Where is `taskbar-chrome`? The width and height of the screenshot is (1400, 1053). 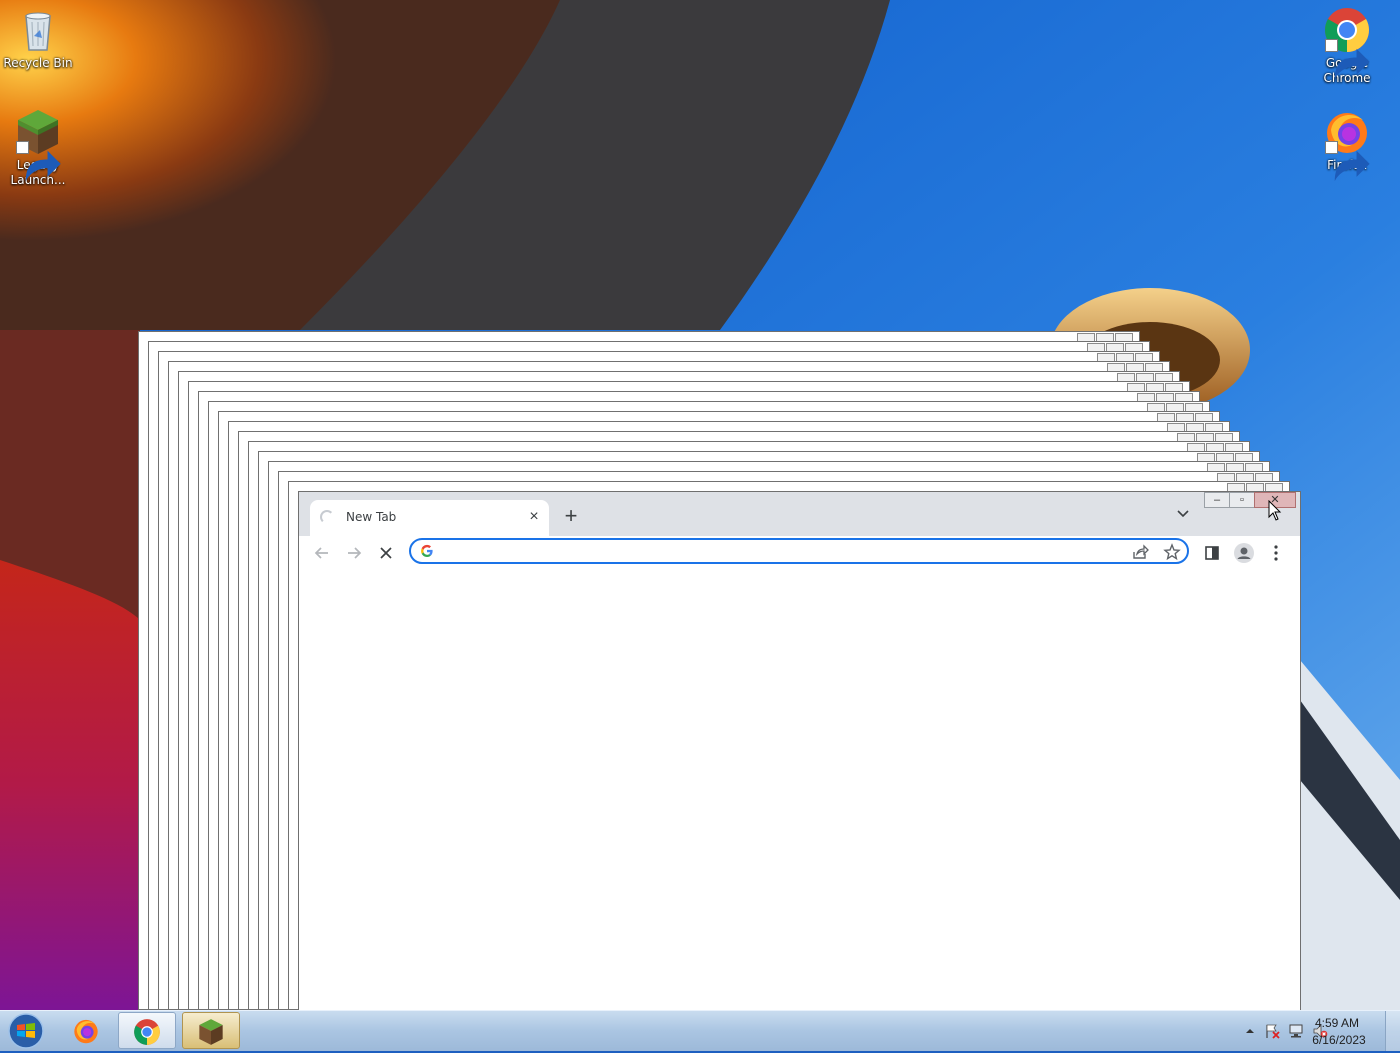
taskbar-chrome is located at coordinates (147, 1030).